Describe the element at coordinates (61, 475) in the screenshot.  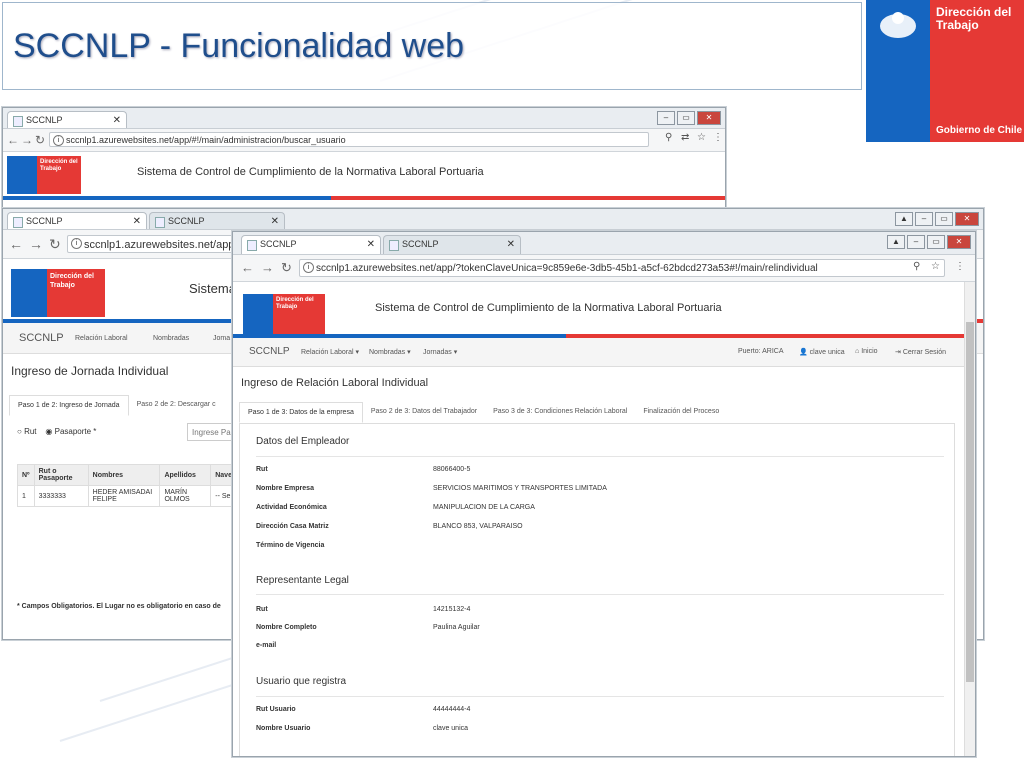
I see `col-rut: Rut o Pasaporte` at that location.